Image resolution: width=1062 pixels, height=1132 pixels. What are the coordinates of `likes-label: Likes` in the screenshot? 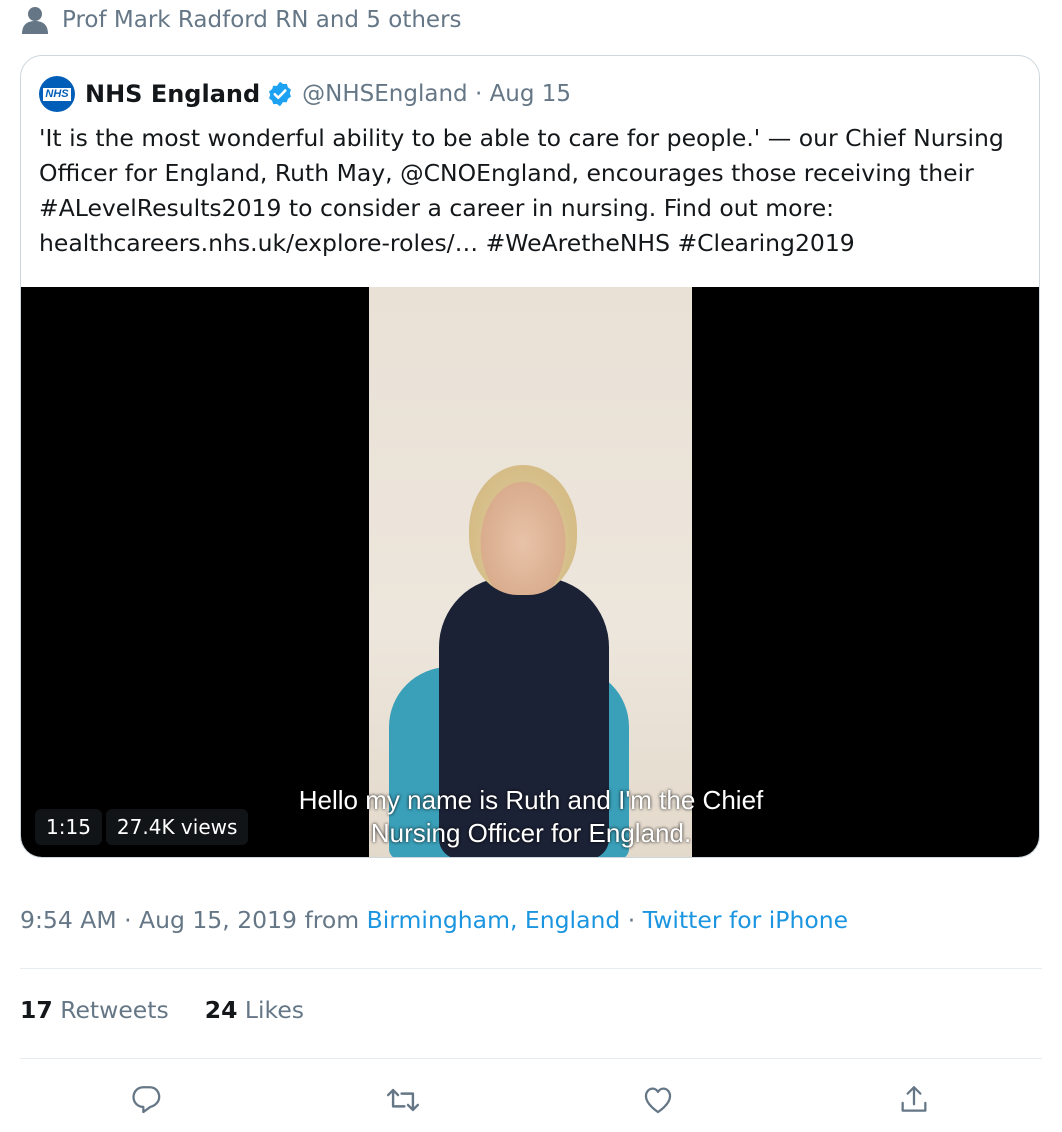 It's located at (274, 1010).